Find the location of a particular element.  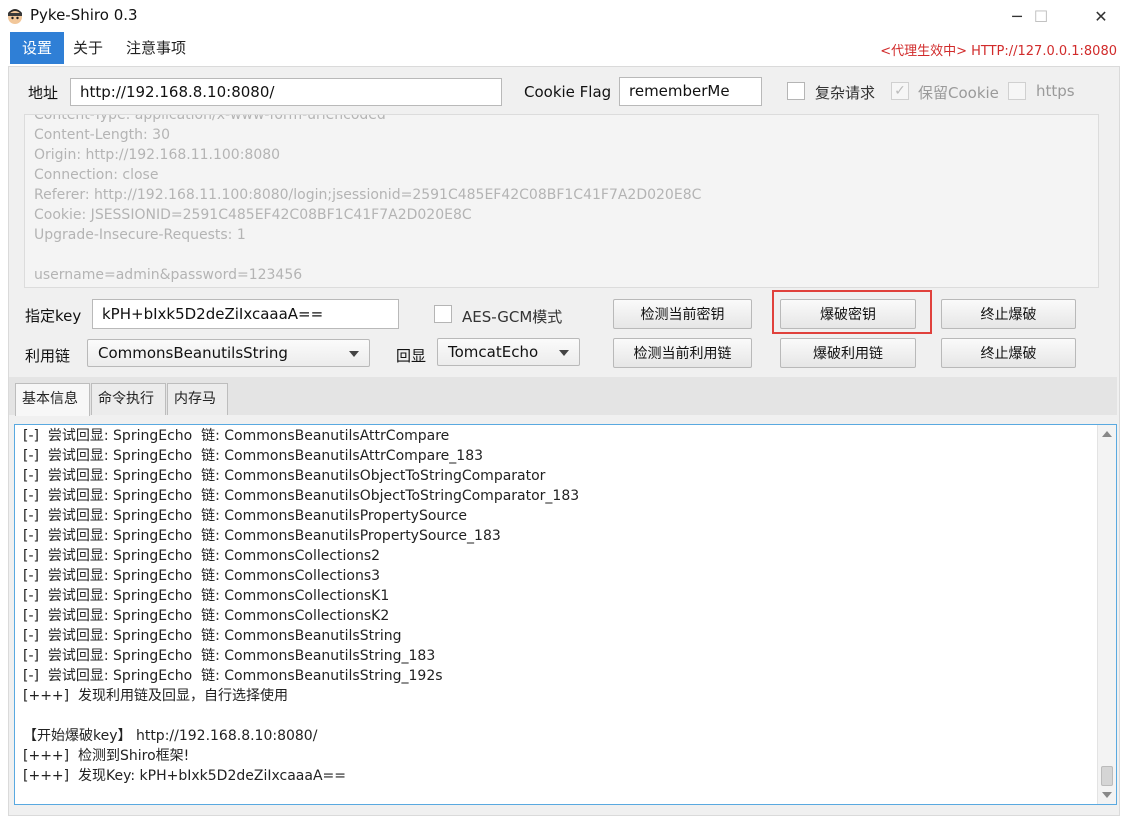

echo-label: 回显 is located at coordinates (411, 356).